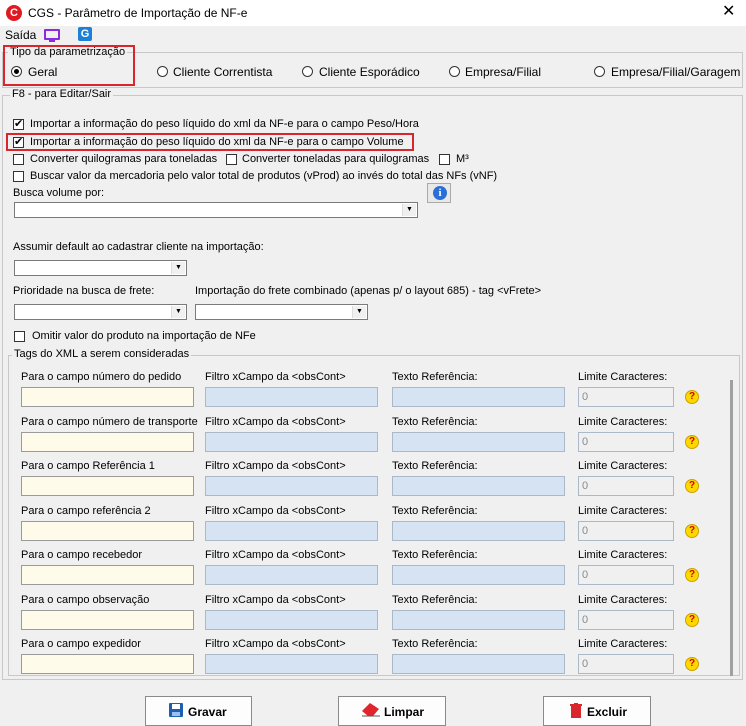  I want to click on radio-empresa-filial-garagem, so click(599, 71).